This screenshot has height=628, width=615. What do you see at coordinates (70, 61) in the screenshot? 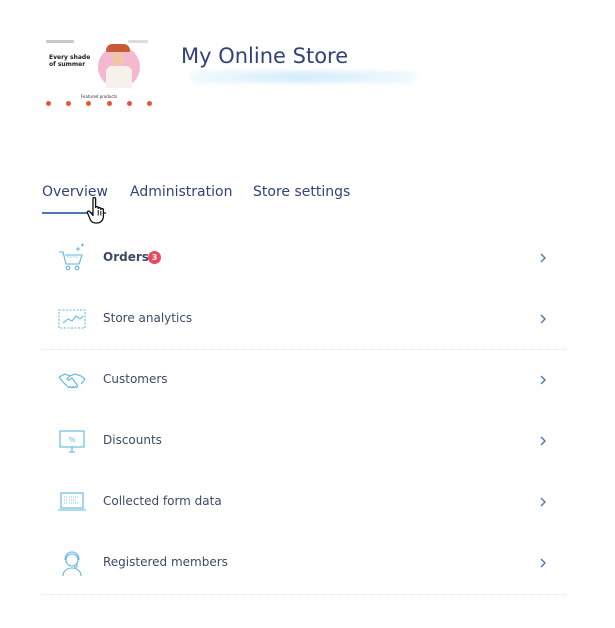
I see `thumbnail-hero-text: Every shade of summer` at bounding box center [70, 61].